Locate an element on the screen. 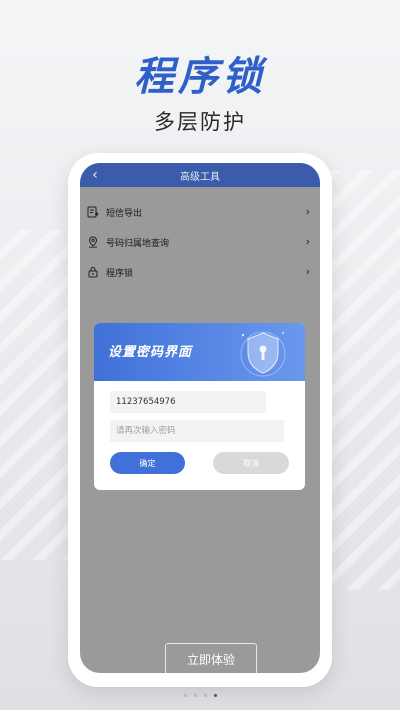  page-indicator is located at coordinates (200, 695).